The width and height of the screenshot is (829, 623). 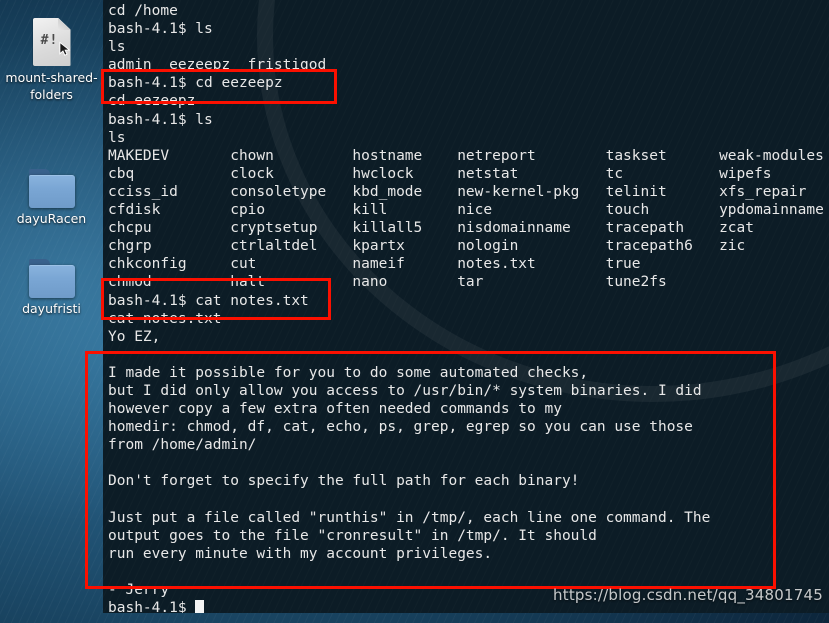 I want to click on terminal-line: bash-4.1$ cd eezeepz, so click(x=195, y=83).